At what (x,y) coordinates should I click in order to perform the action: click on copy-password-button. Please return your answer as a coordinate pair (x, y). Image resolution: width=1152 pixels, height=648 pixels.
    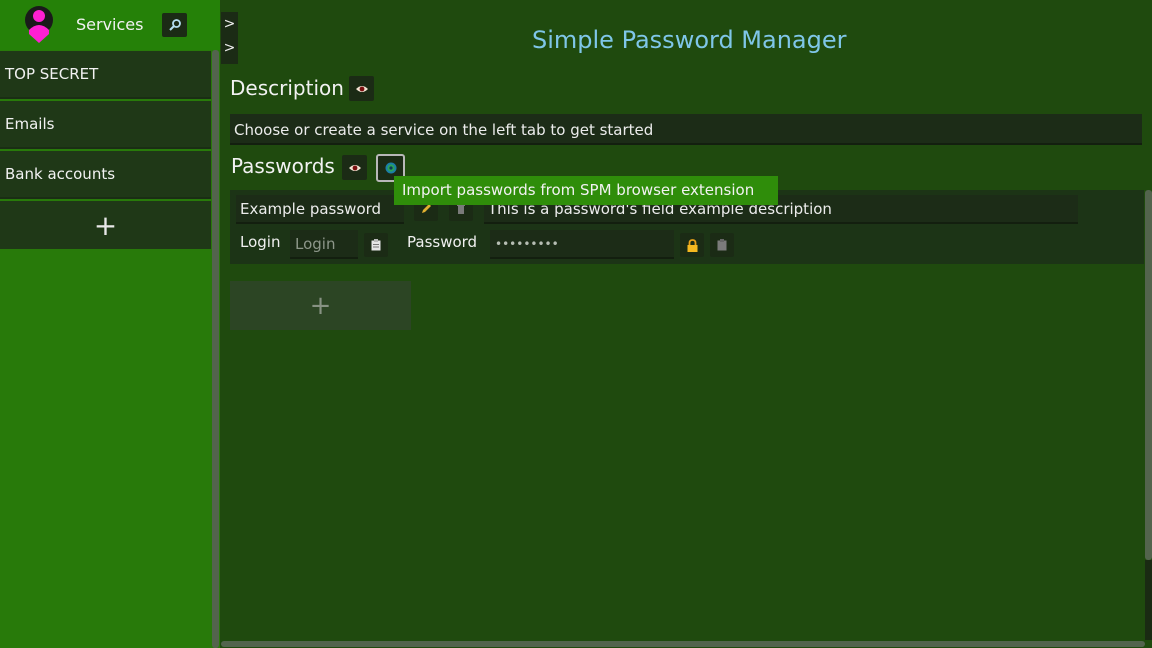
    Looking at the image, I should click on (722, 245).